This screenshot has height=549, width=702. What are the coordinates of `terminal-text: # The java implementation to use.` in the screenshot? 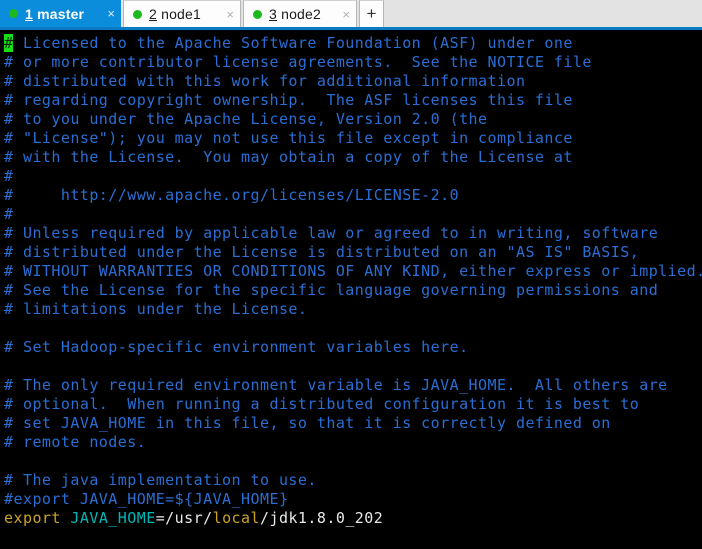 It's located at (160, 480).